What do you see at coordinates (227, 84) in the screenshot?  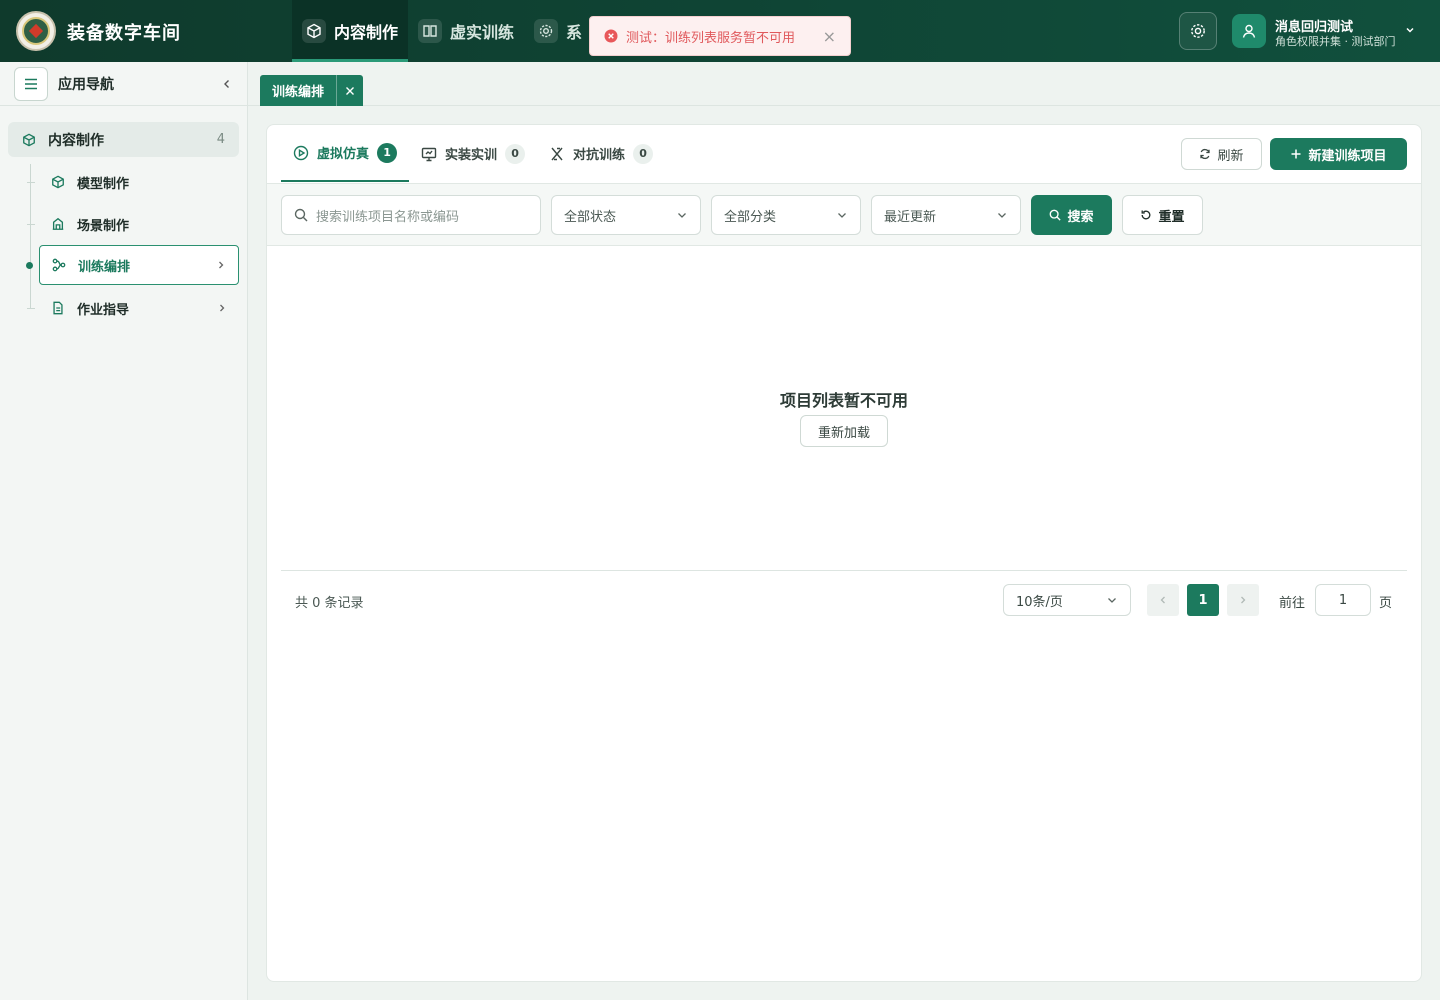 I see `chevron-left-icon` at bounding box center [227, 84].